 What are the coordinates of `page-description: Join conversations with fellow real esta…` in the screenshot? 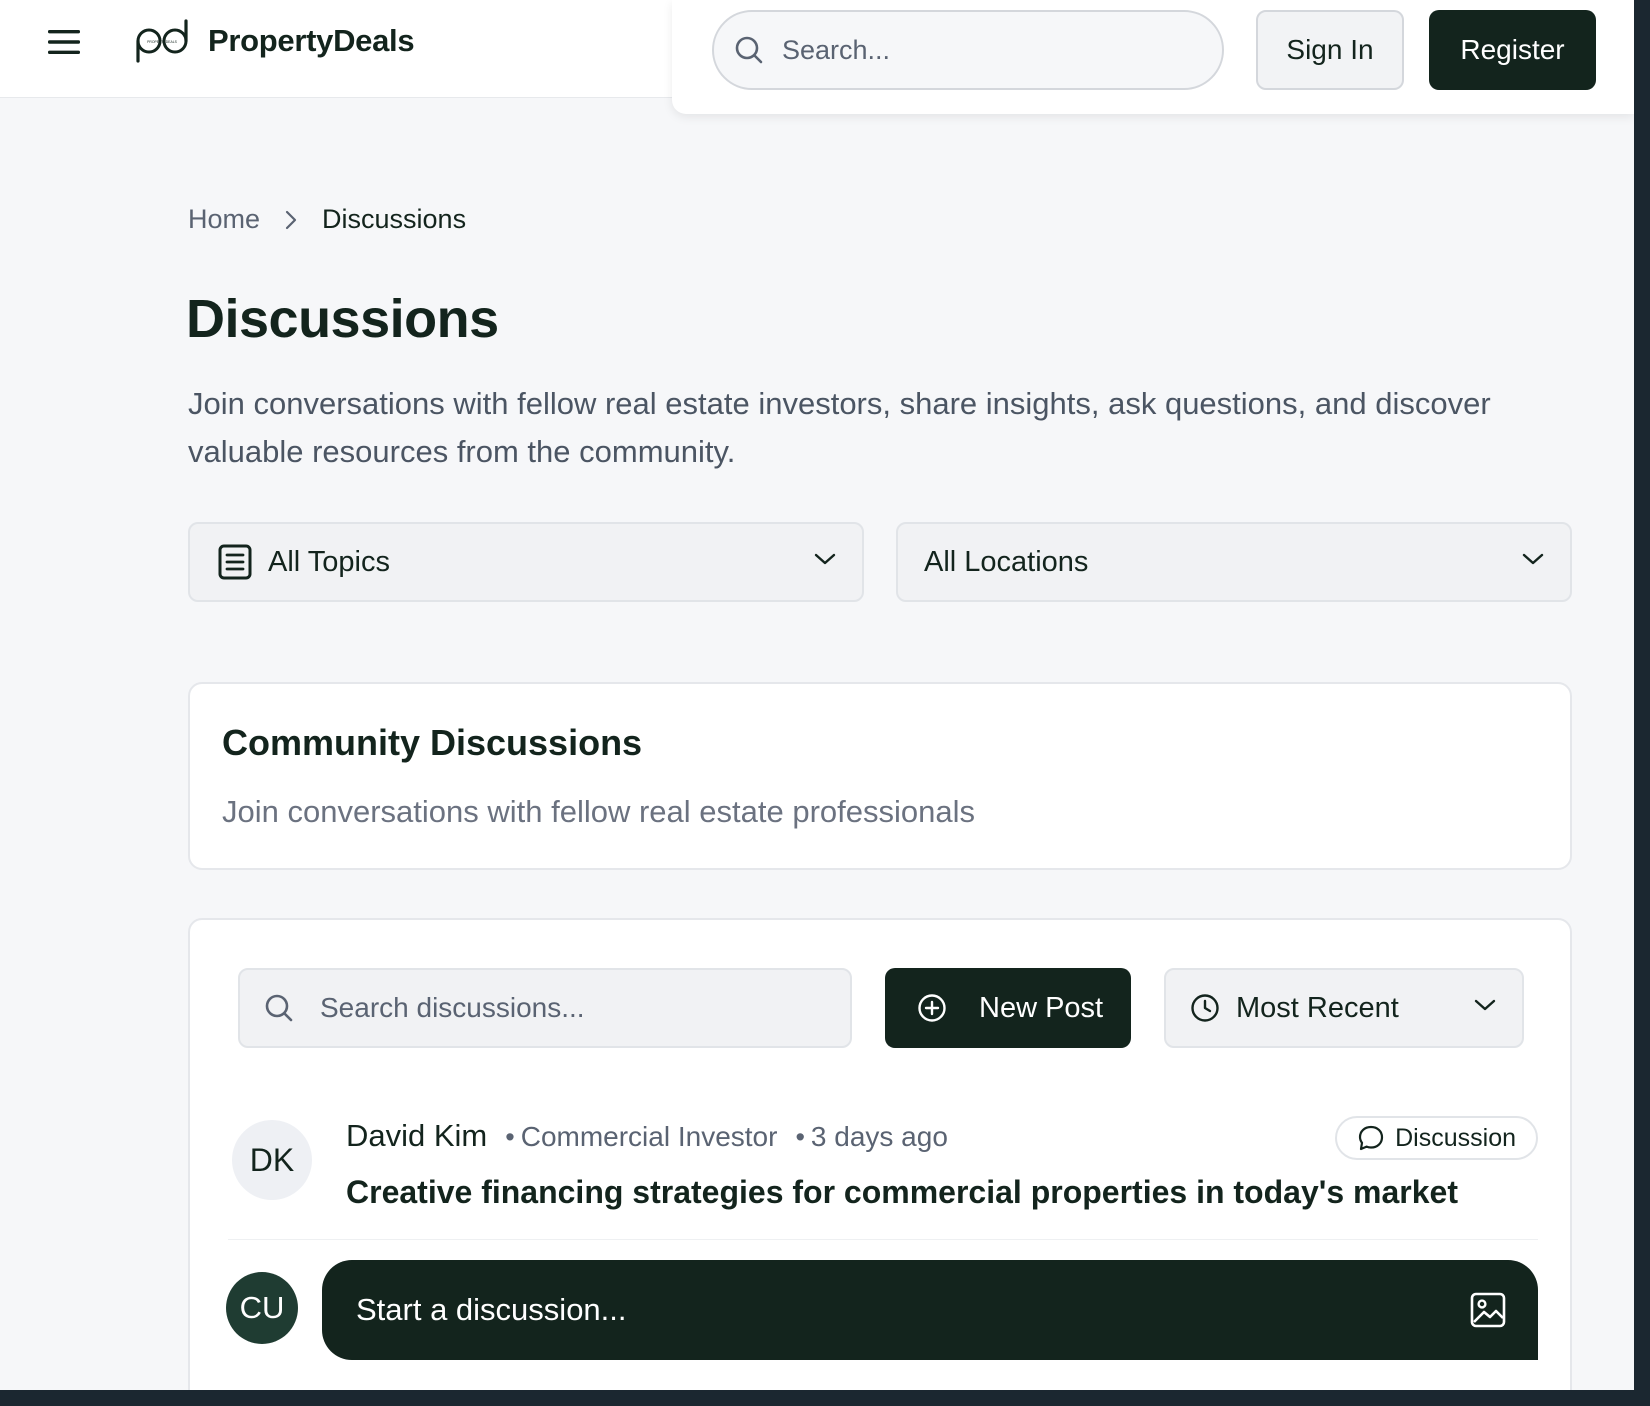 It's located at (839, 427).